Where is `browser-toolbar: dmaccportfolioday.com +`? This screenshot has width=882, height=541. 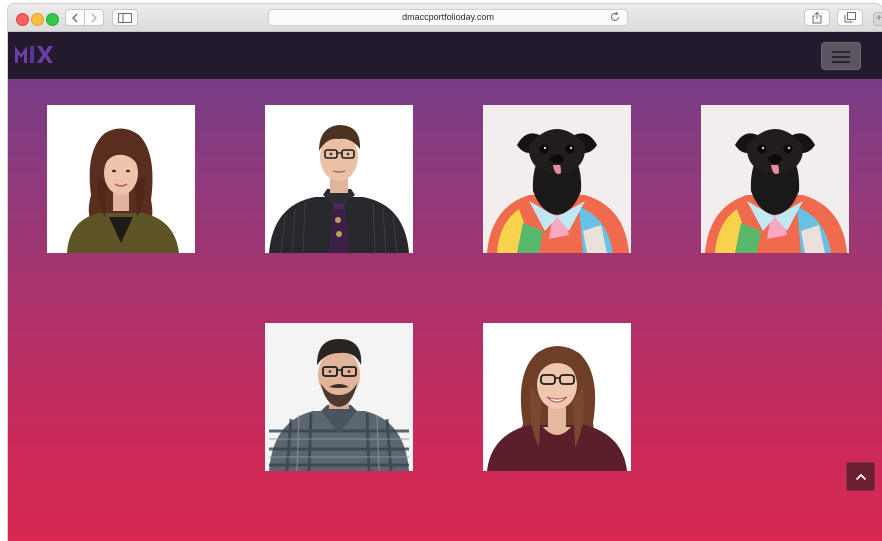 browser-toolbar: dmaccportfolioday.com + is located at coordinates (445, 18).